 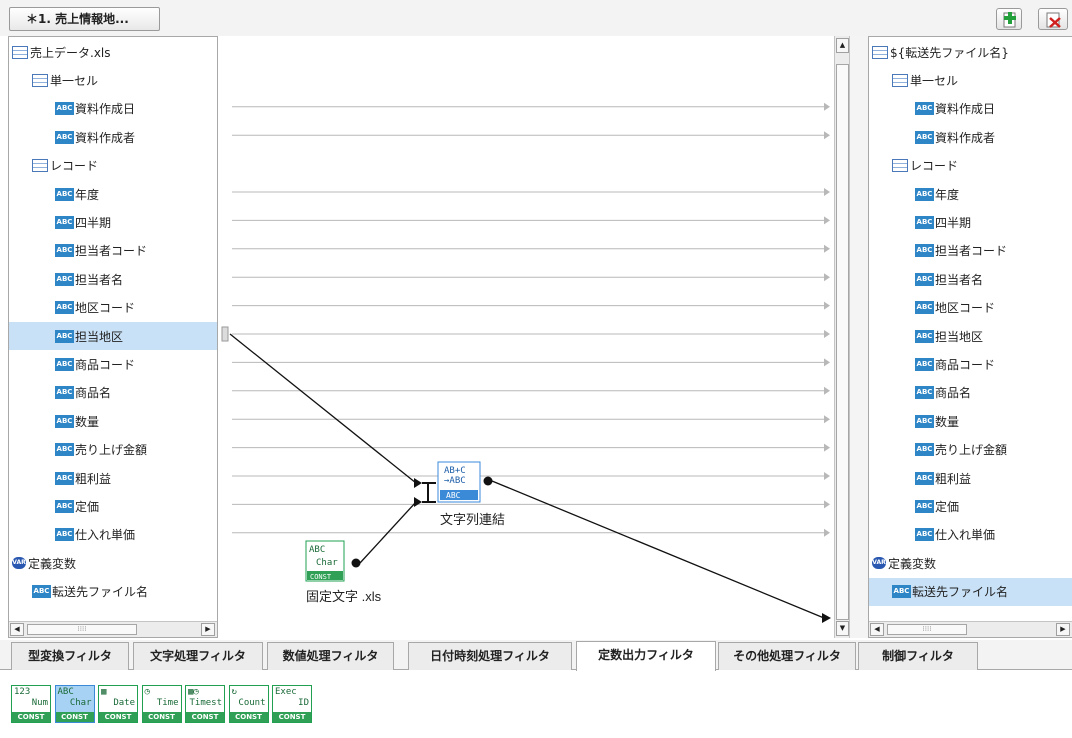 I want to click on canvas-vertical-scrollbar: ▲ ▼, so click(x=842, y=337).